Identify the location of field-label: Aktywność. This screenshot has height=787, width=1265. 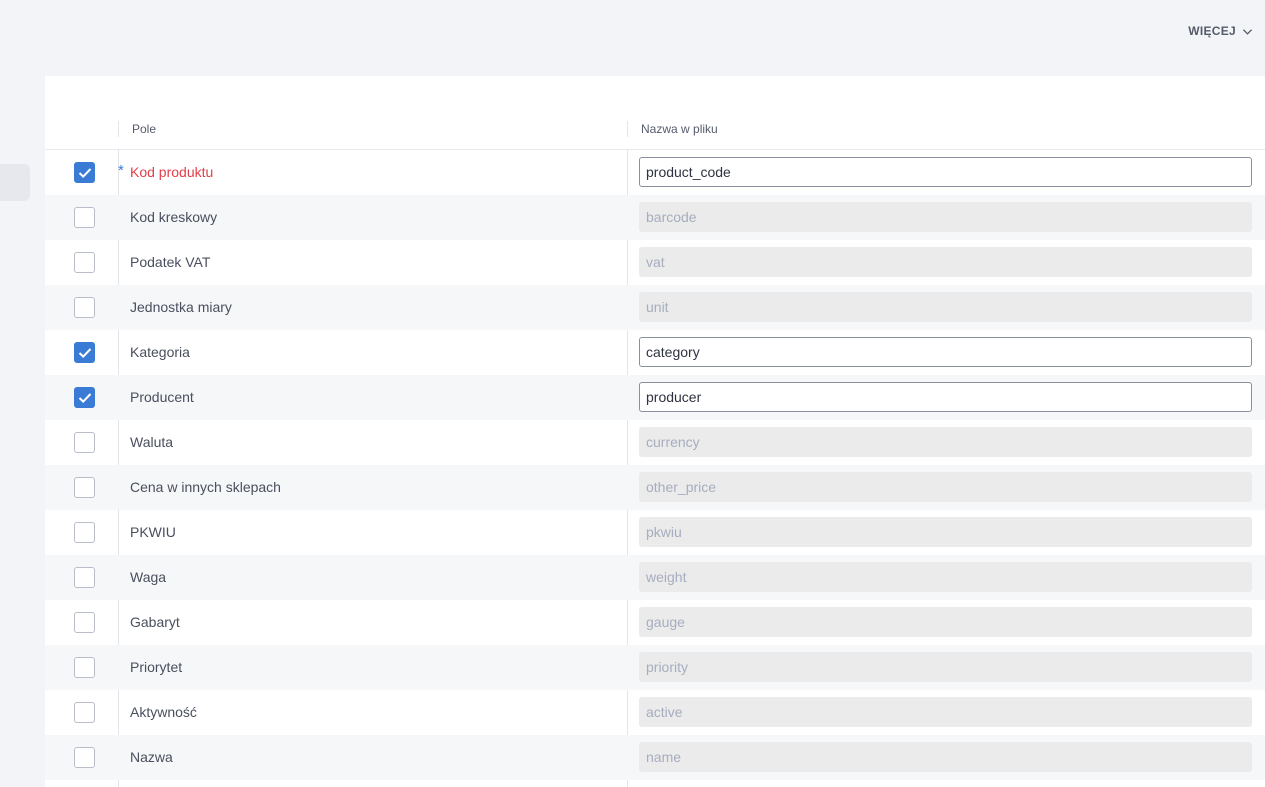
(163, 712).